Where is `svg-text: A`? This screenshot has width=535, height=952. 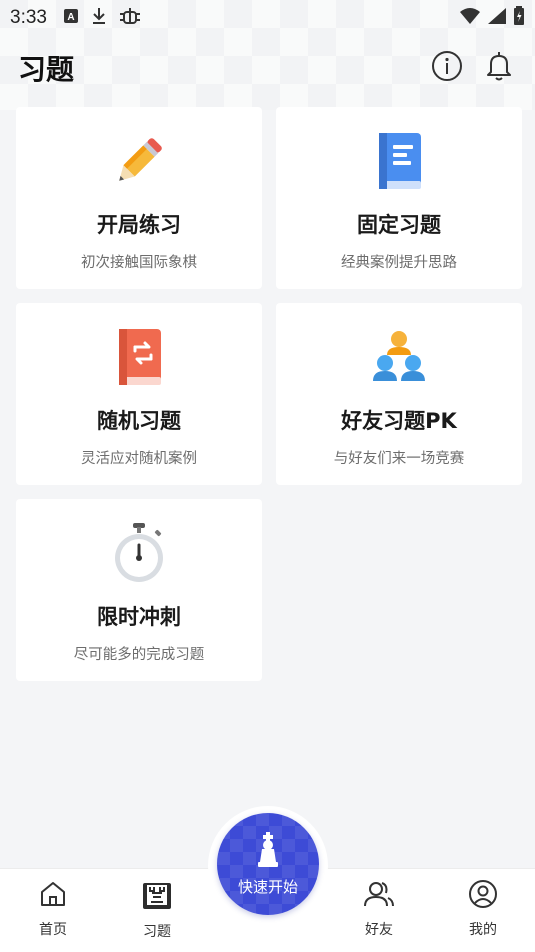
svg-text: A is located at coordinates (70, 17).